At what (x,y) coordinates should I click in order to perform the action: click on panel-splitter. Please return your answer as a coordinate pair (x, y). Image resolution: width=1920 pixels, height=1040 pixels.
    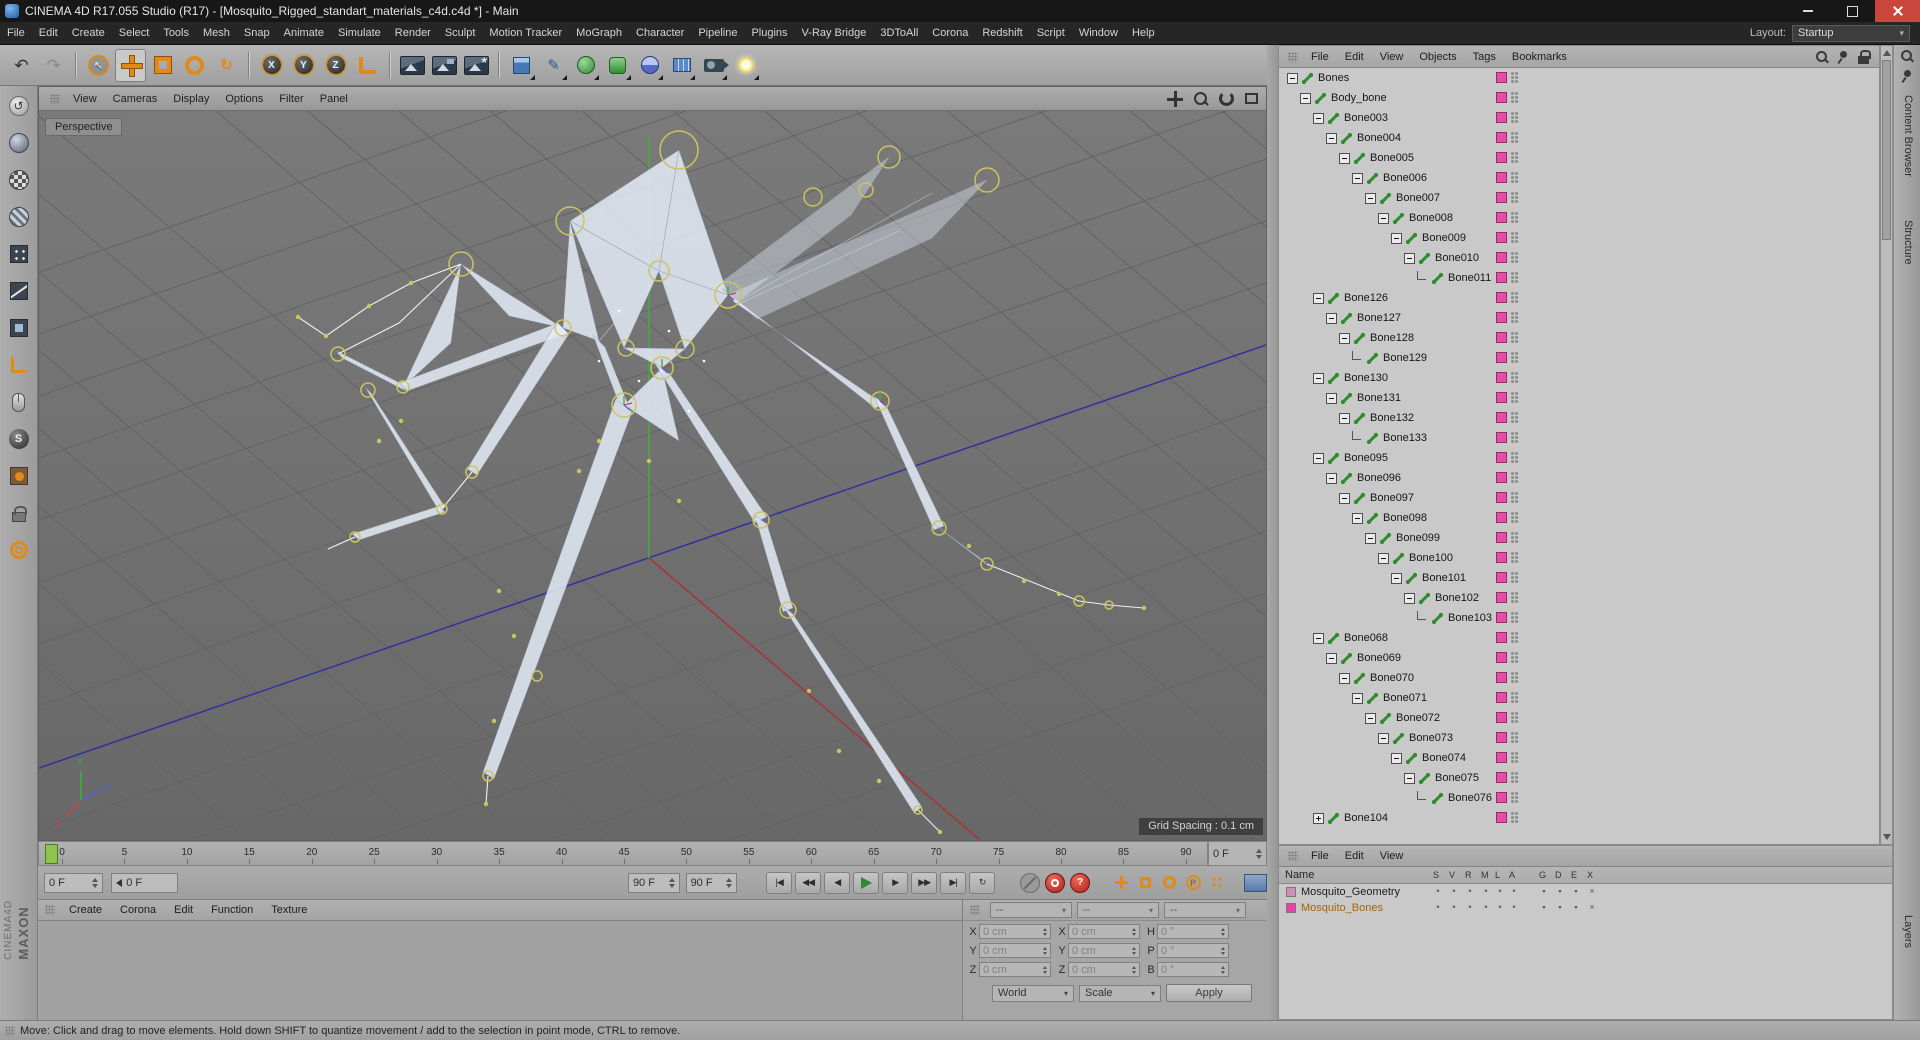
    Looking at the image, I should click on (1272, 532).